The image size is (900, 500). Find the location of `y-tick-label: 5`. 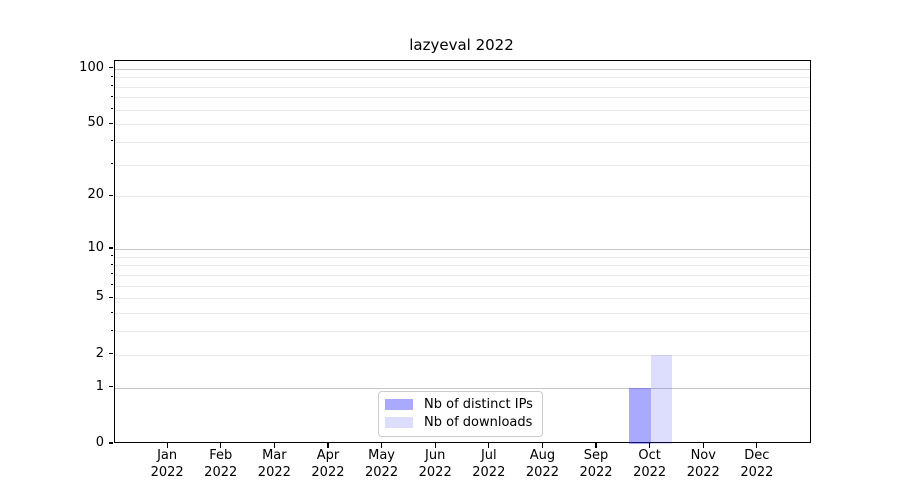

y-tick-label: 5 is located at coordinates (99, 297).